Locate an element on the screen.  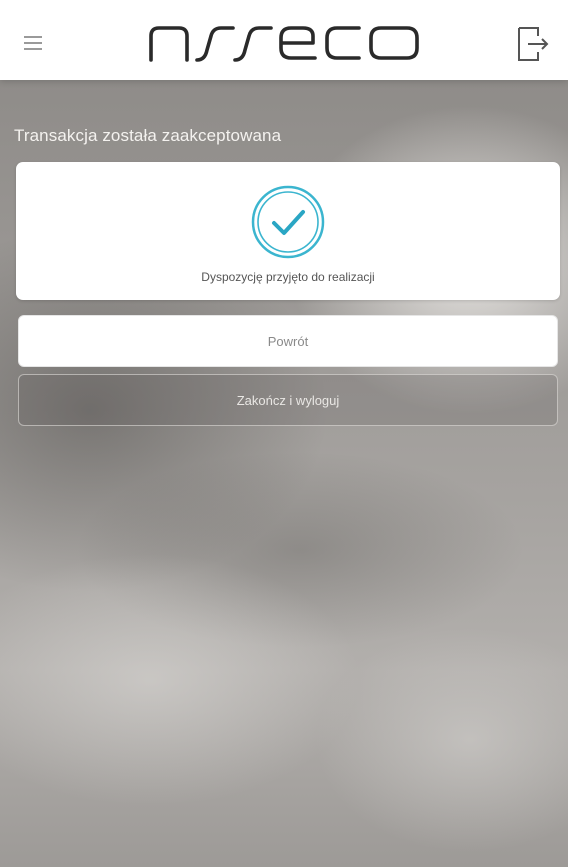
asseco-logo-graphic: asseco is located at coordinates (284, 44).